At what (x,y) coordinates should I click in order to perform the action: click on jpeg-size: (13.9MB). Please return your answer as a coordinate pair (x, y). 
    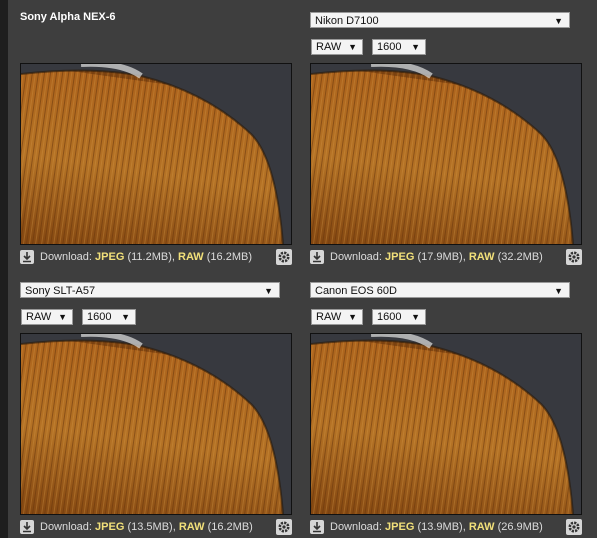
    Looking at the image, I should click on (440, 527).